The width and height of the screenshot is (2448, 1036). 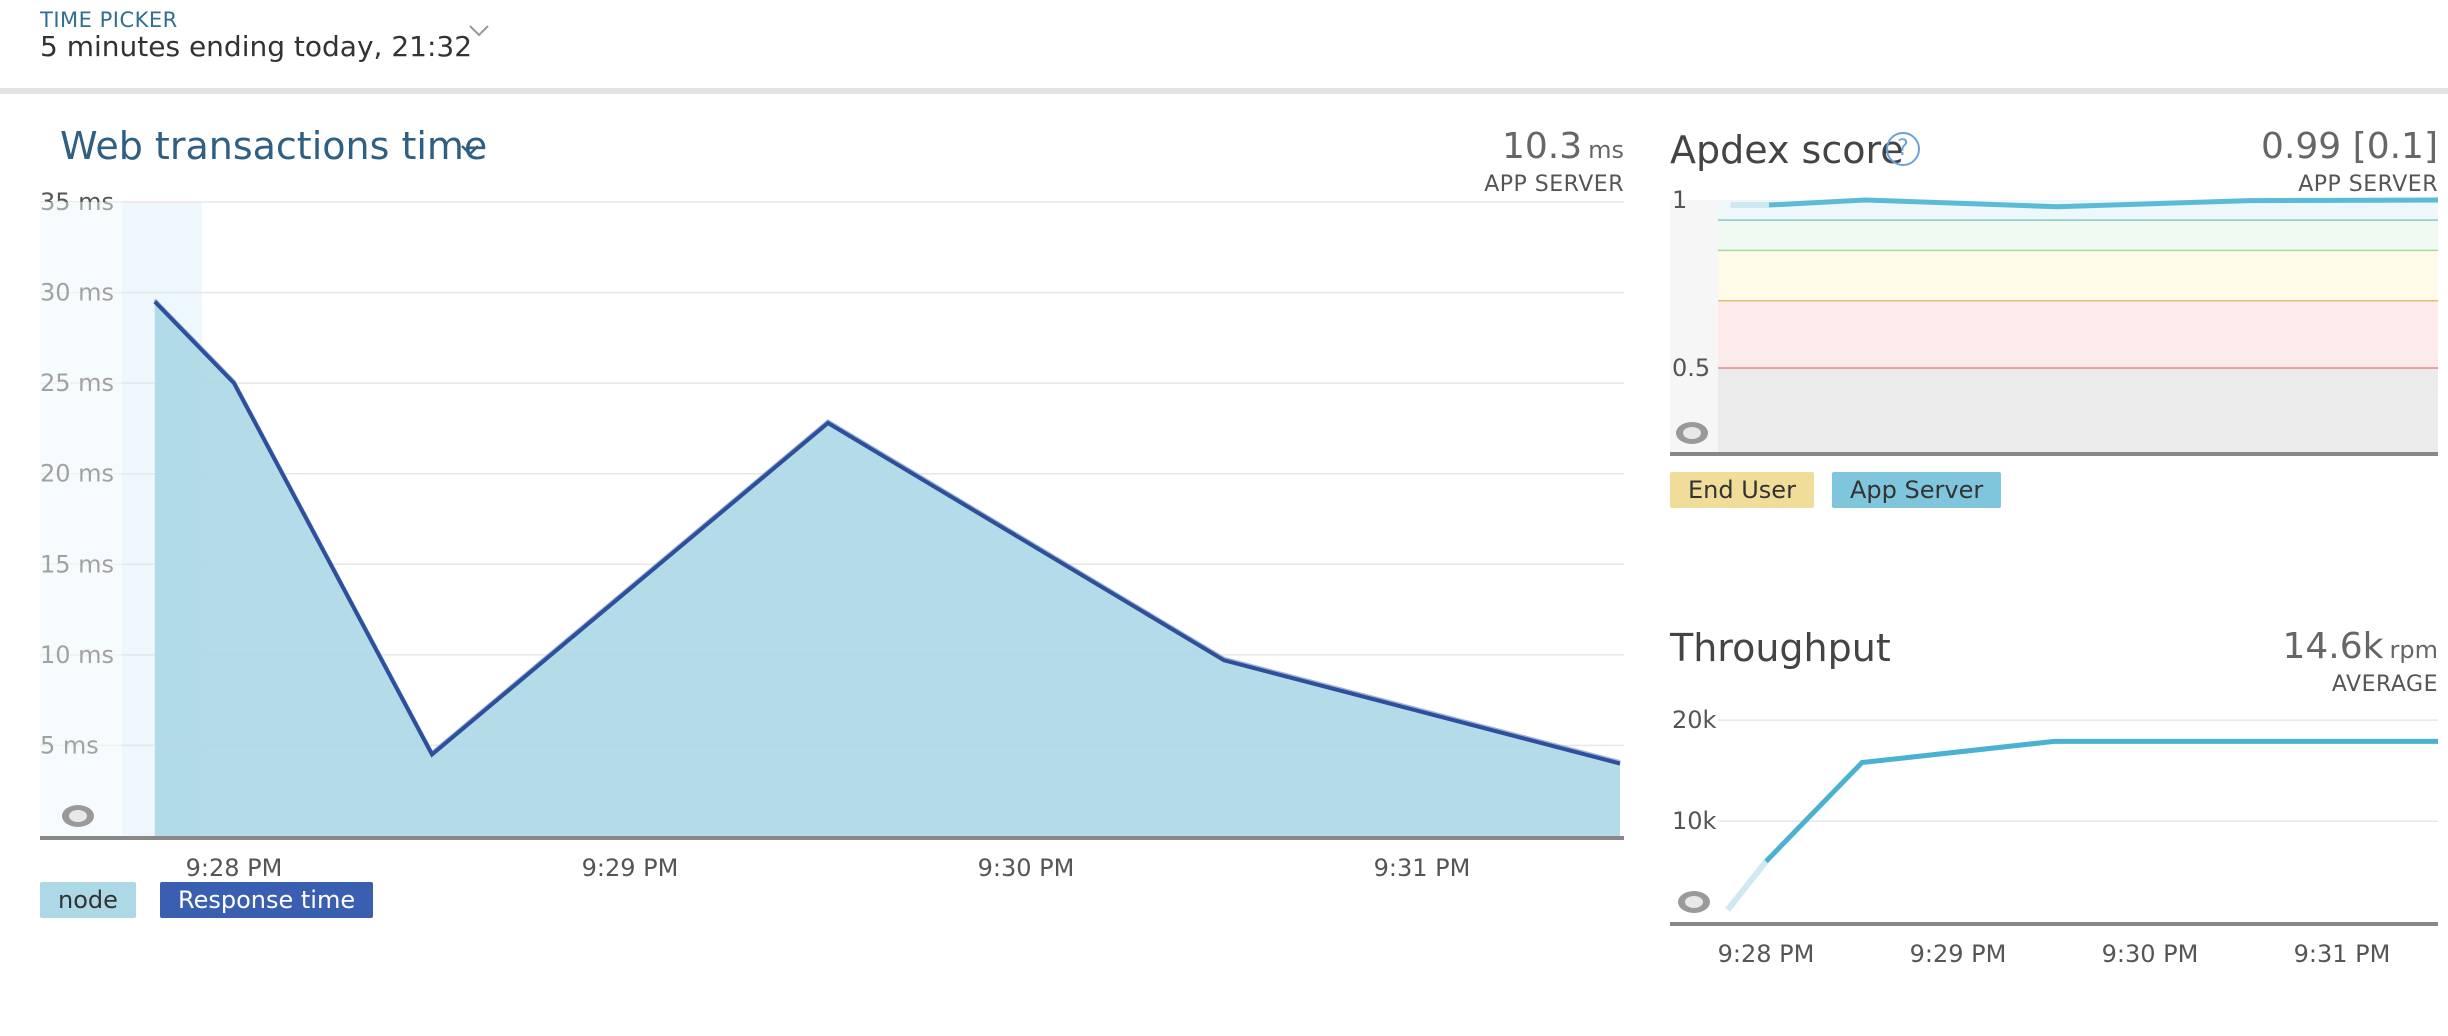 I want to click on time-picker-value: 5 minutes ending today, 21:32, so click(x=256, y=46).